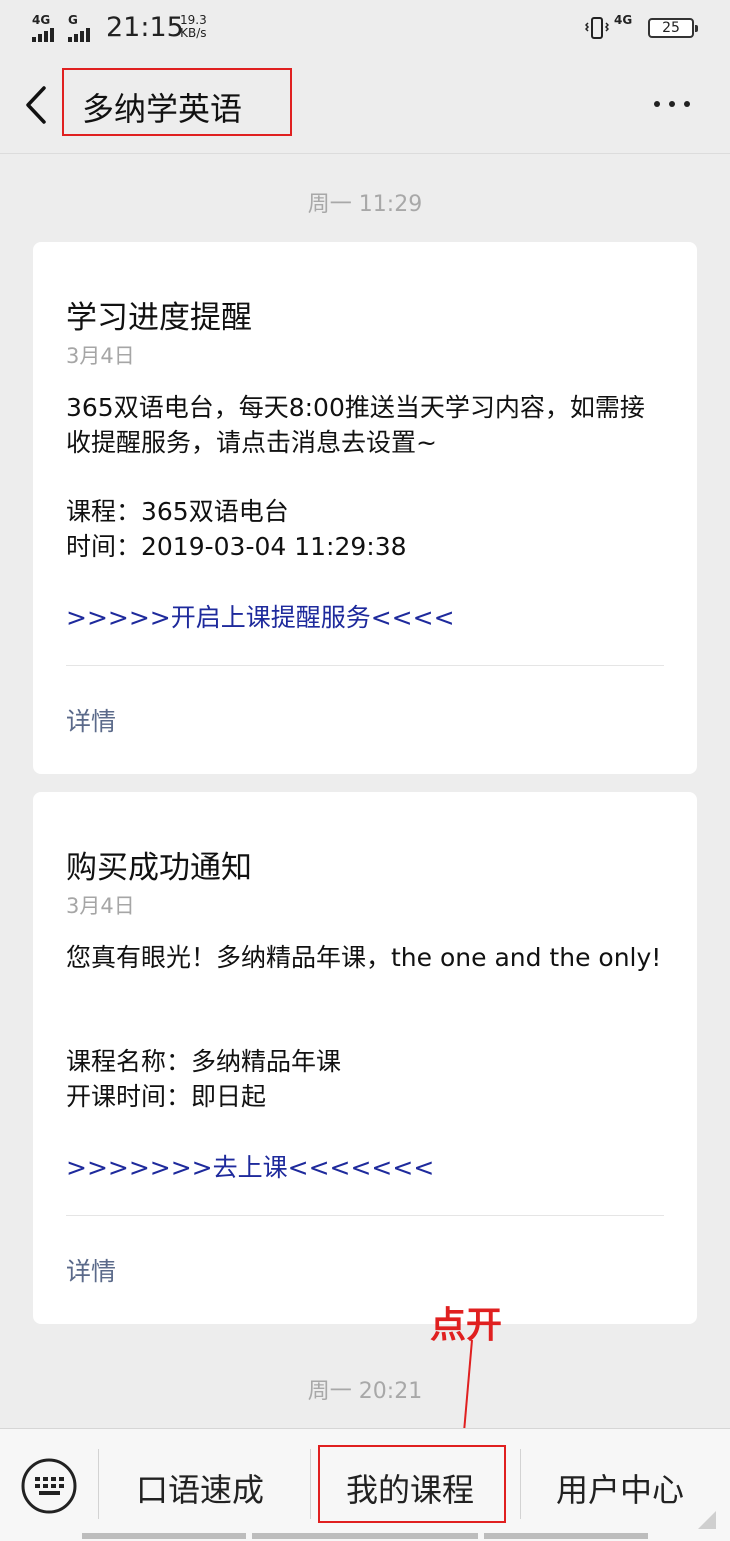 The height and width of the screenshot is (1541, 730). Describe the element at coordinates (365, 28) in the screenshot. I see `status-bar: 4G G 21:15 19.3 KB/s 4G 25` at that location.